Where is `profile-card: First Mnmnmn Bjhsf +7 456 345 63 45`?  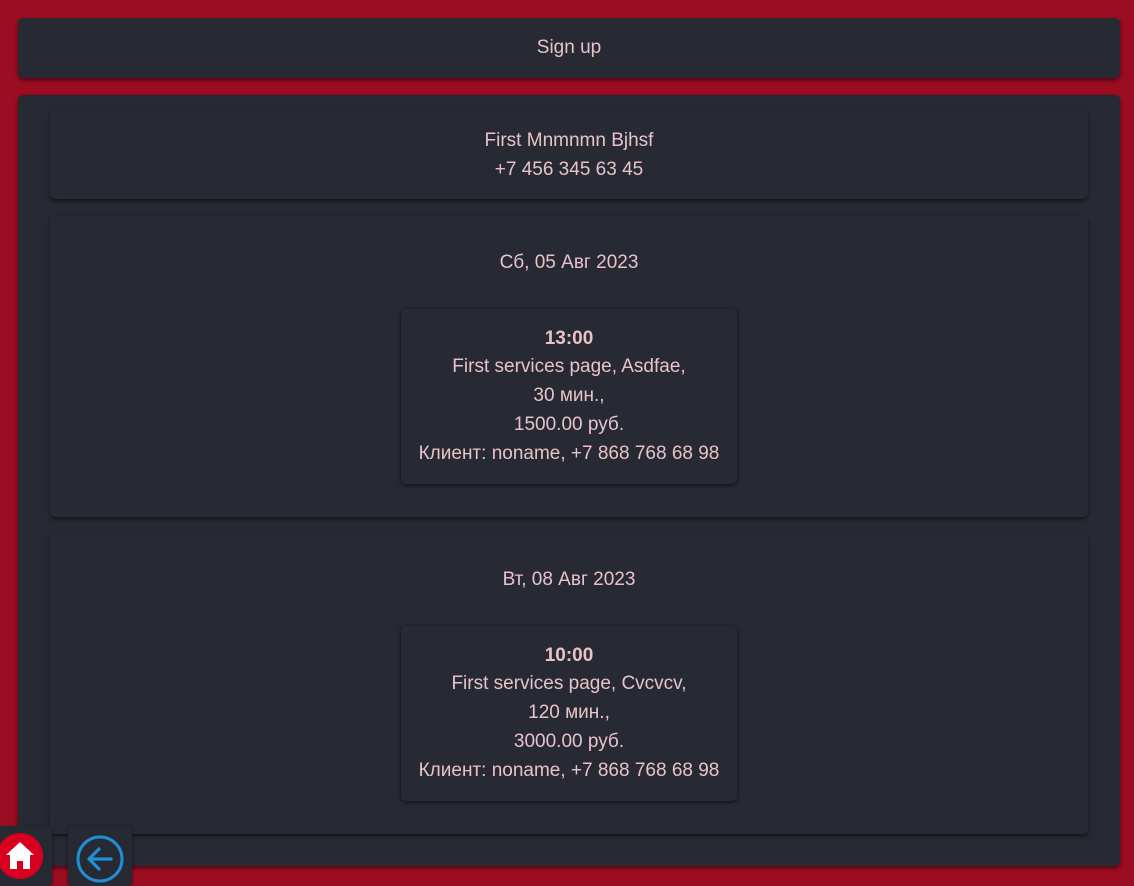 profile-card: First Mnmnmn Bjhsf +7 456 345 63 45 is located at coordinates (569, 154).